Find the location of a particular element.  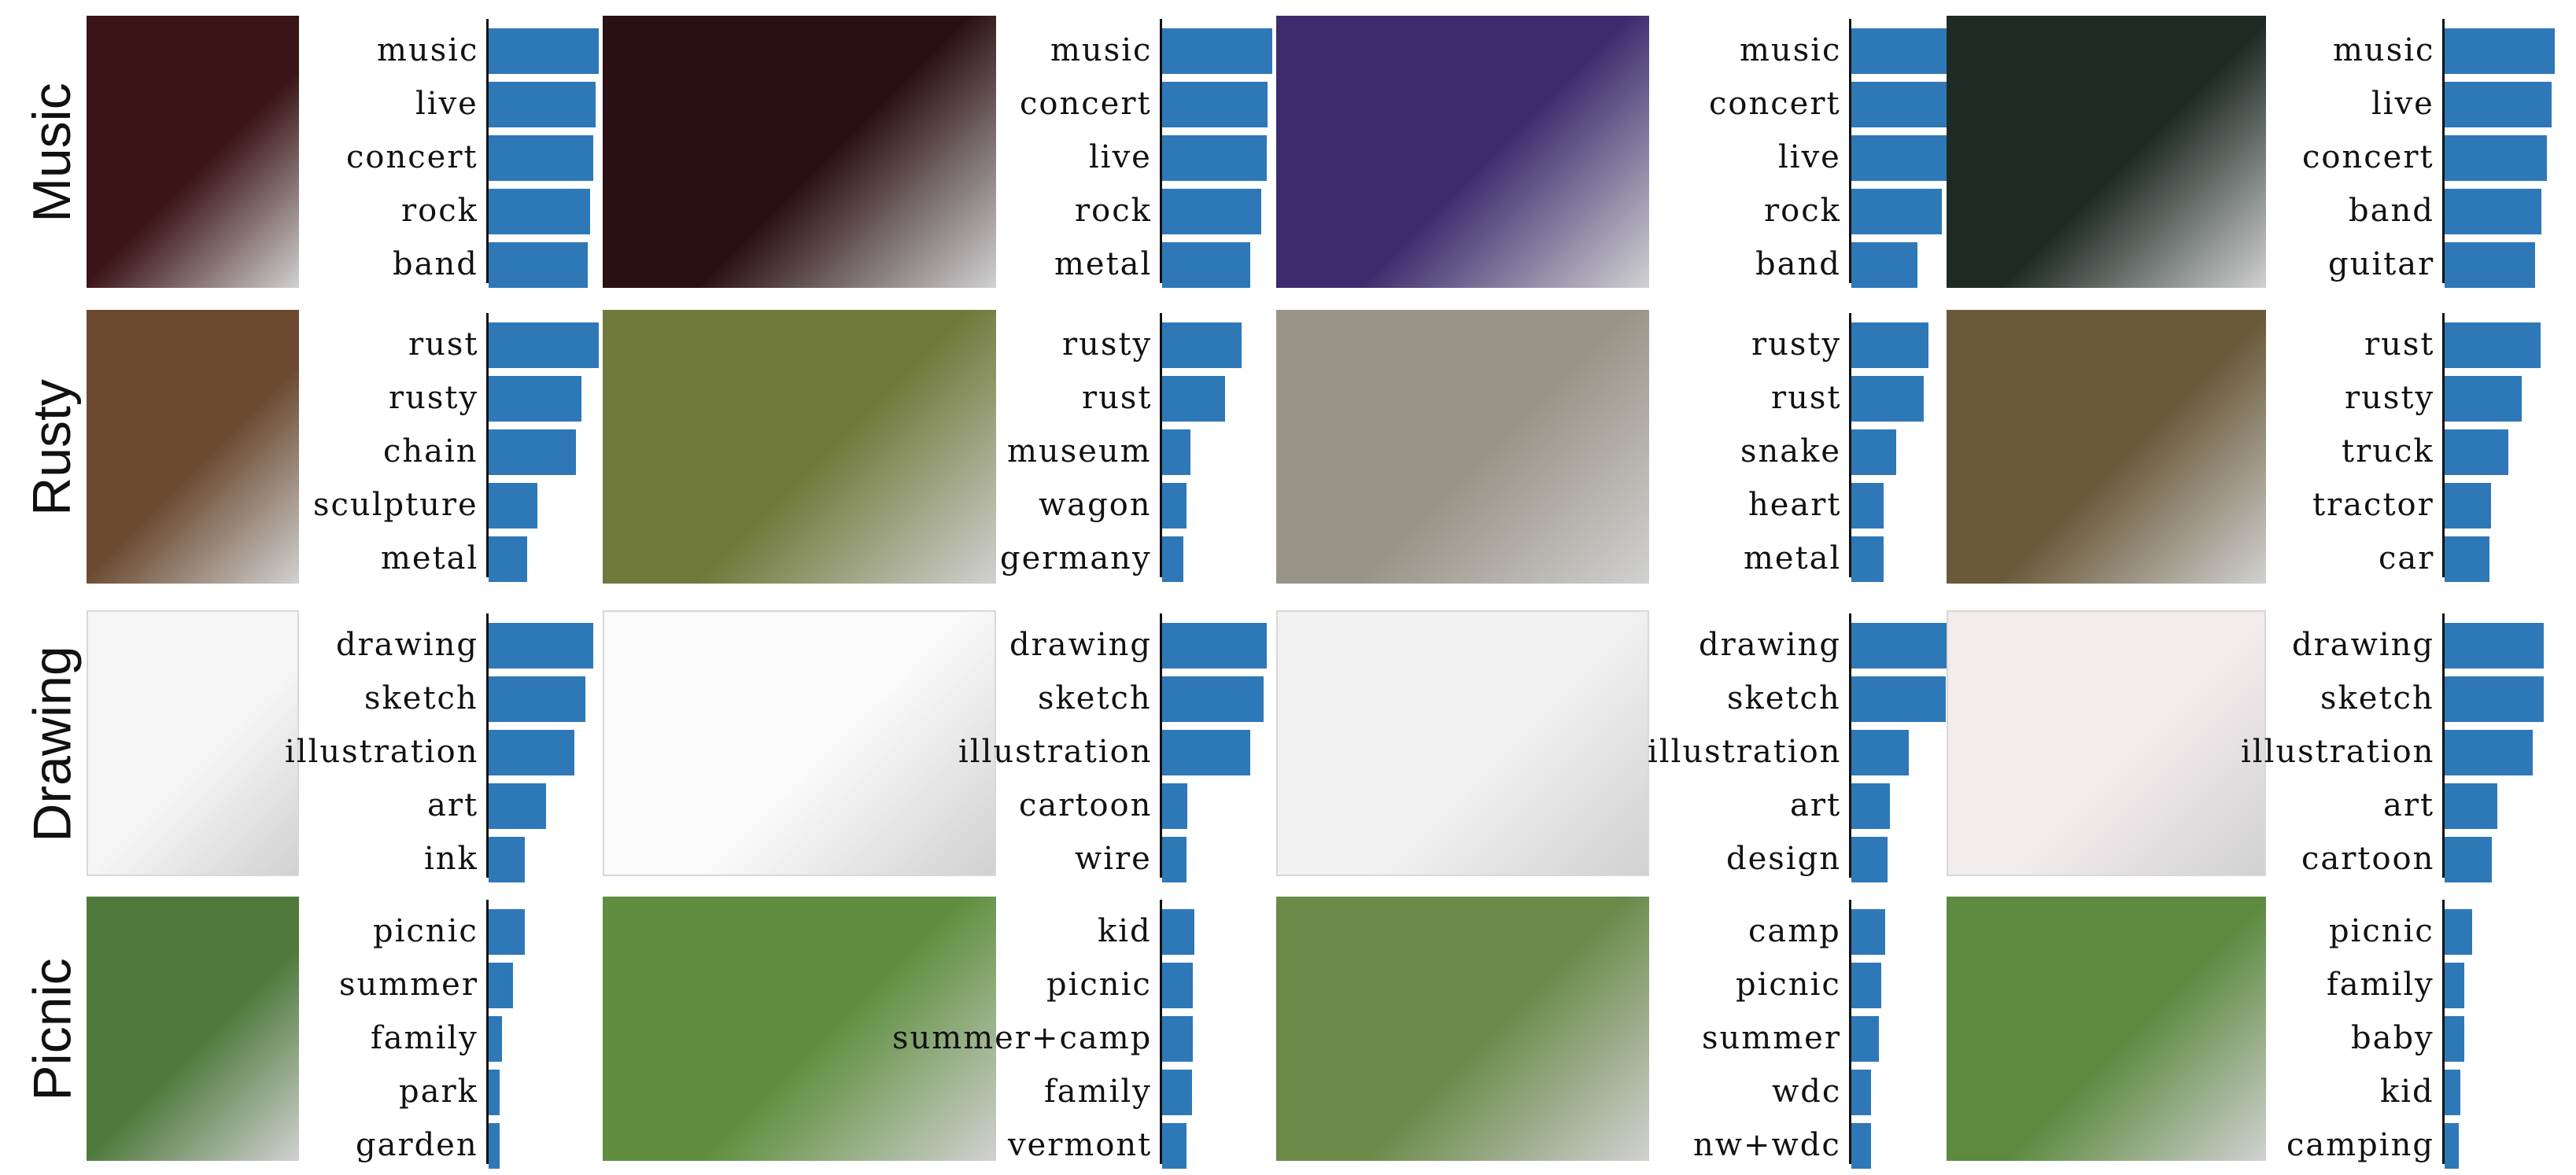

tag-label: music is located at coordinates (1101, 50).